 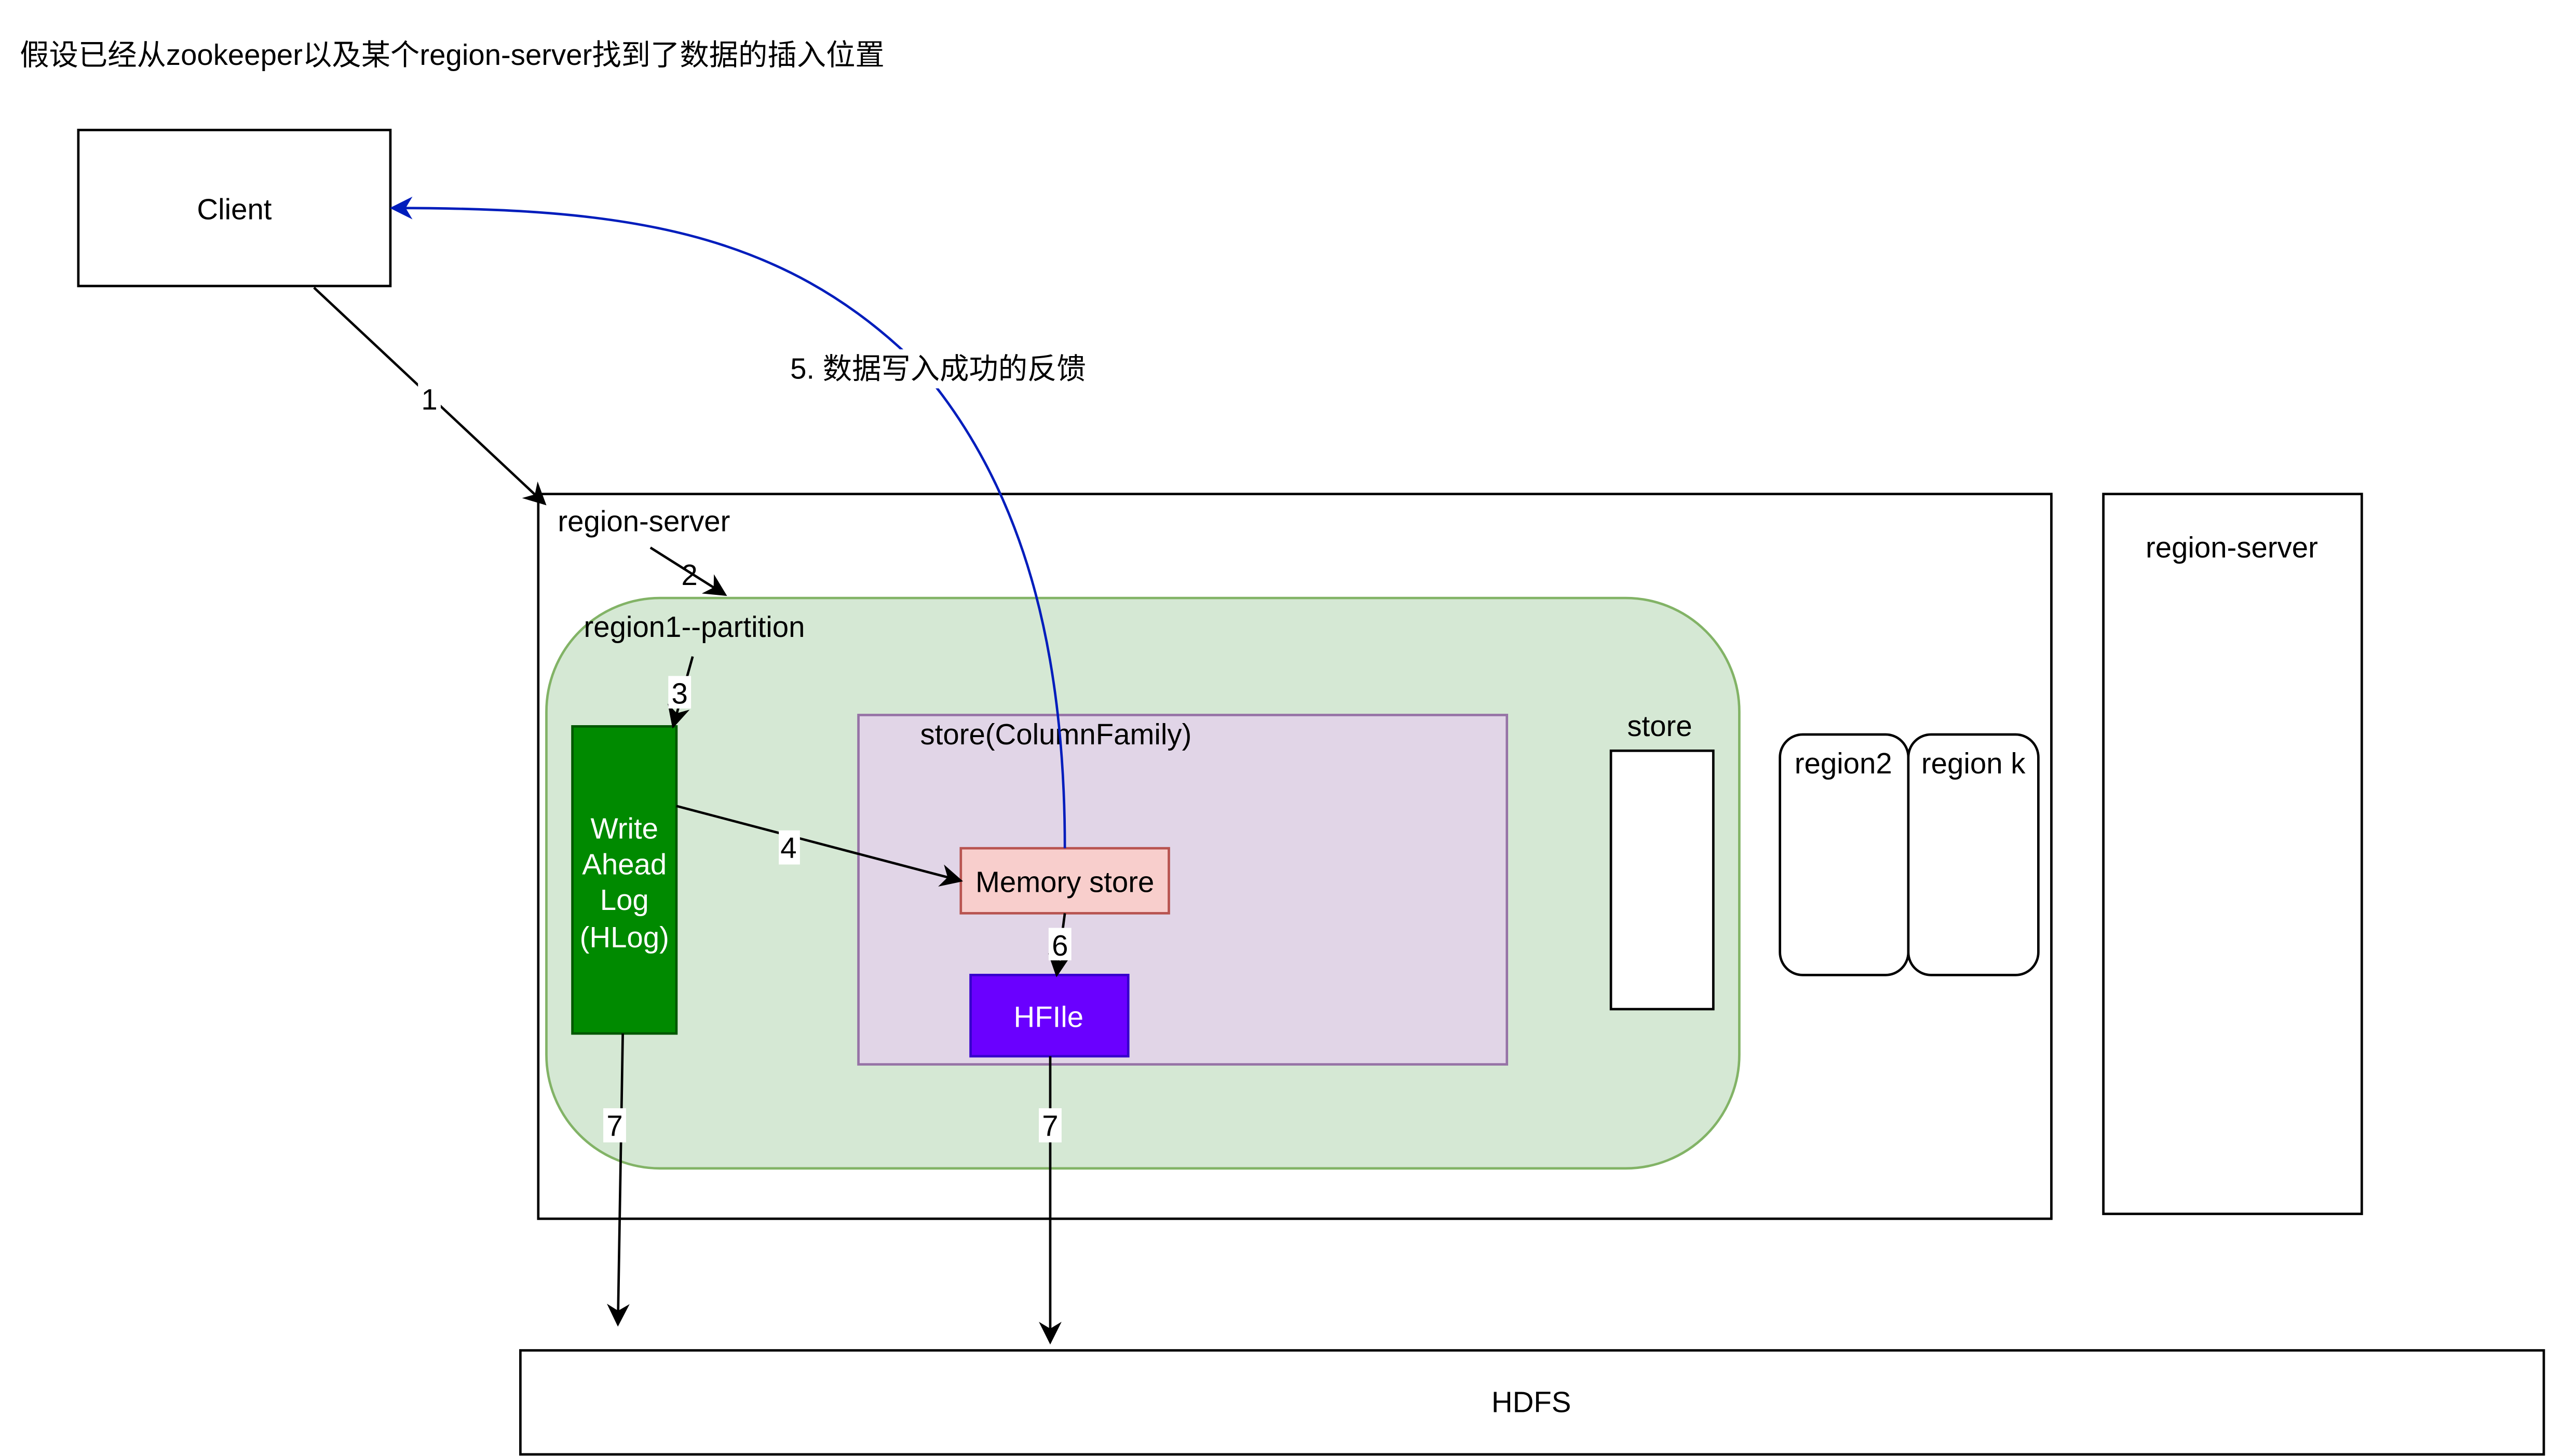 What do you see at coordinates (2232, 854) in the screenshot?
I see `region-server-other` at bounding box center [2232, 854].